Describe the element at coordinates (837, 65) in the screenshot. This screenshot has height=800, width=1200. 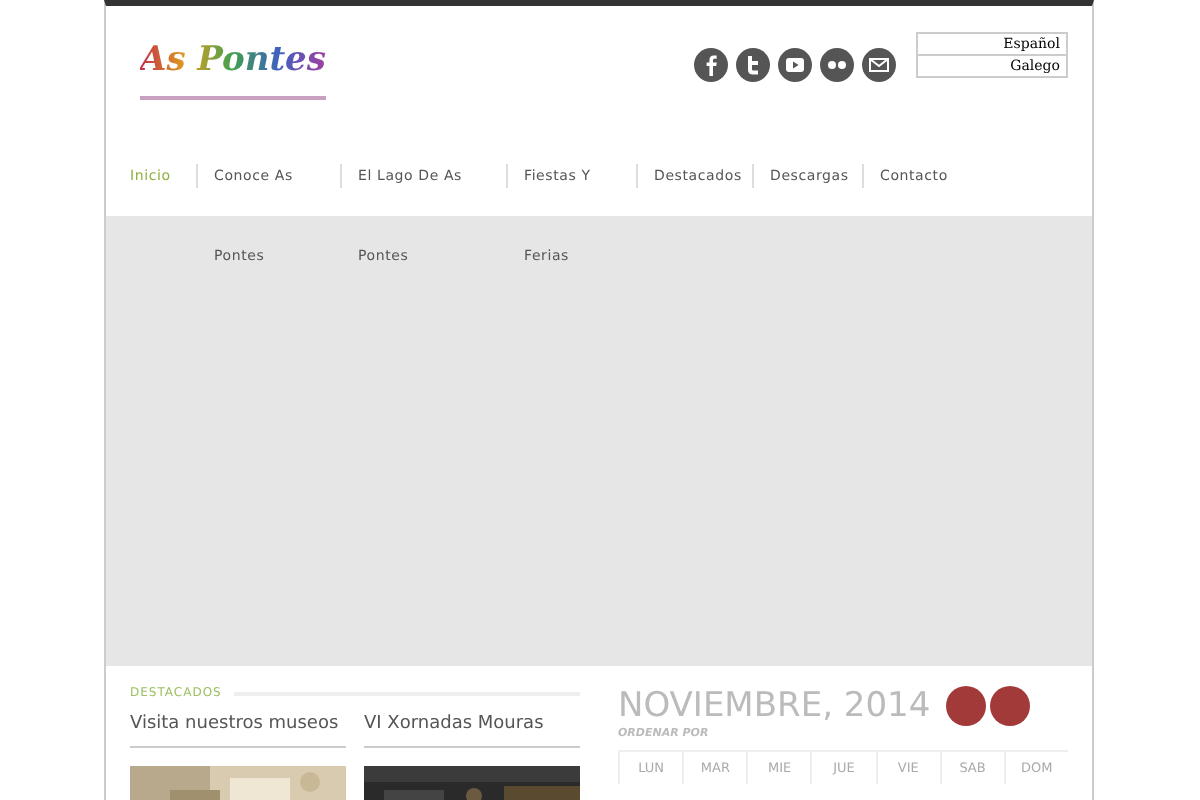
I see `flickr-icon` at that location.